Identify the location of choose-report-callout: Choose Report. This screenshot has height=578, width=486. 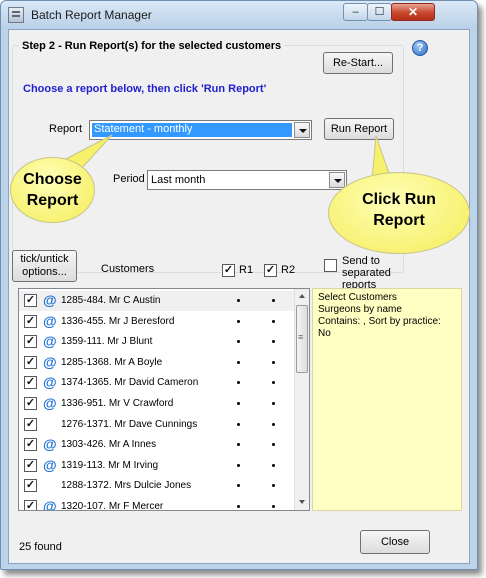
(52, 190).